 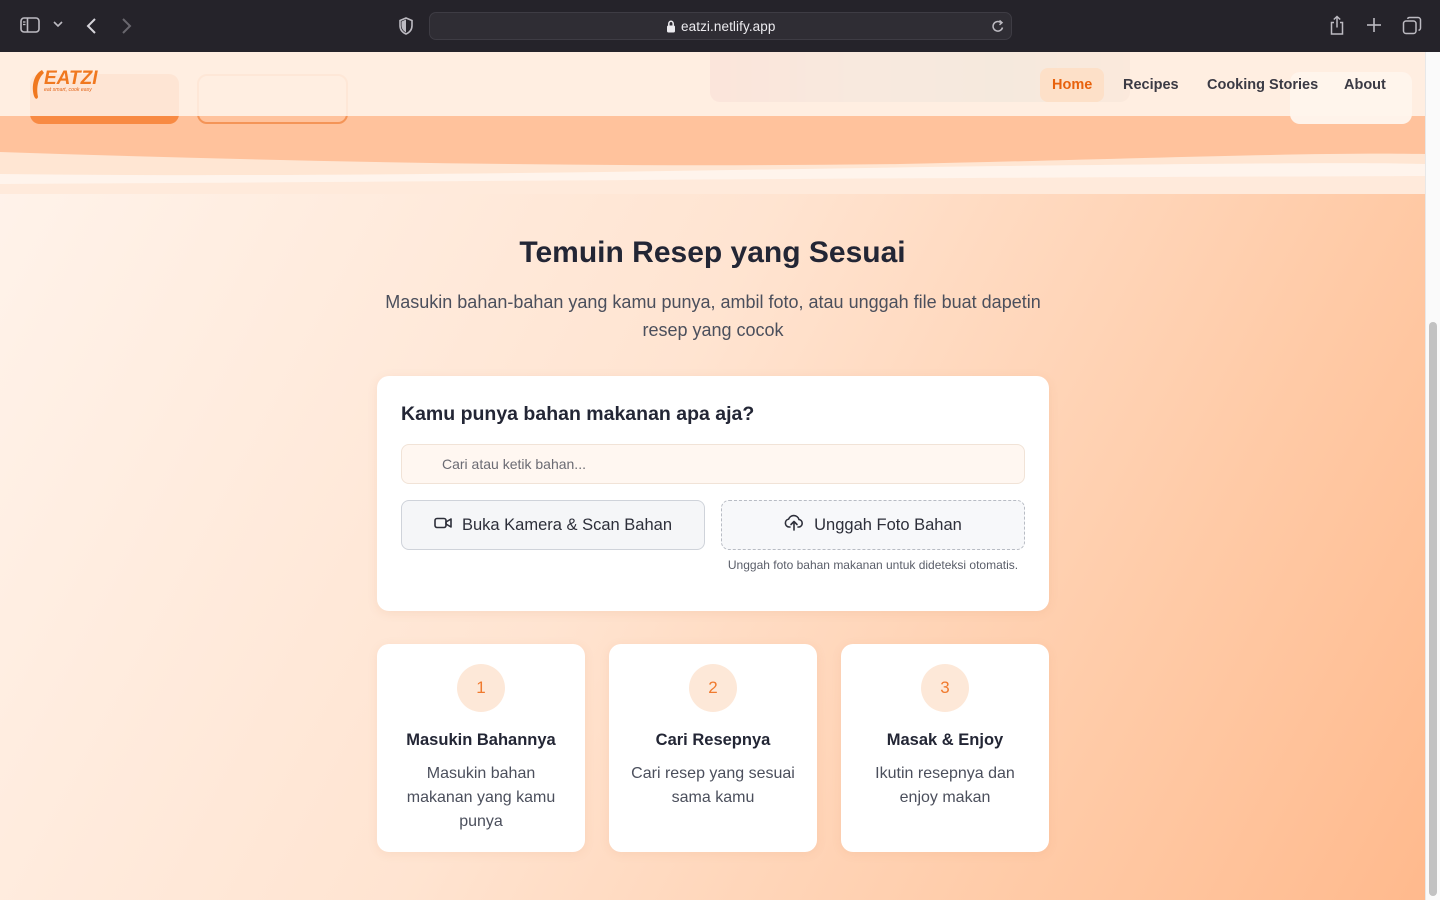 What do you see at coordinates (888, 524) in the screenshot?
I see `upload-photo-label: Unggah Foto Bahan` at bounding box center [888, 524].